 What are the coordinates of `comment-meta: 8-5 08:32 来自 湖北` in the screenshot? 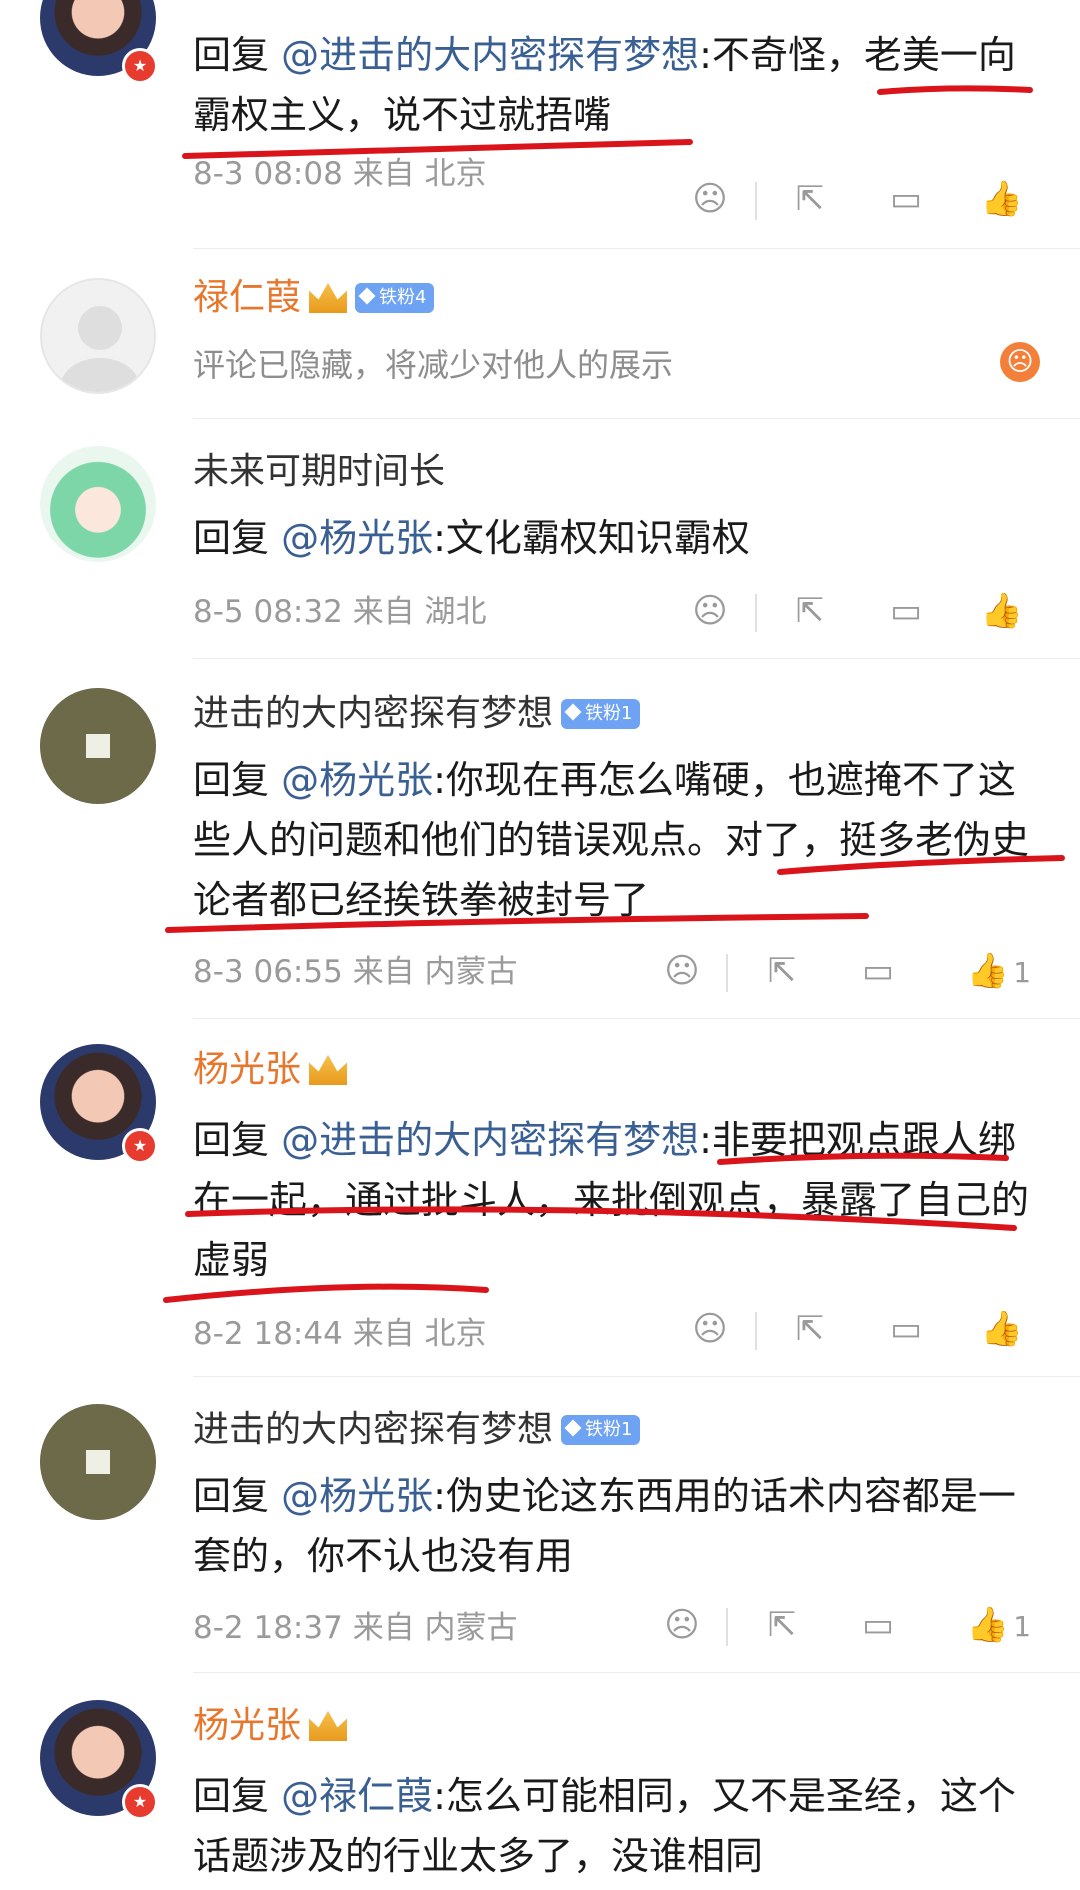 It's located at (340, 608).